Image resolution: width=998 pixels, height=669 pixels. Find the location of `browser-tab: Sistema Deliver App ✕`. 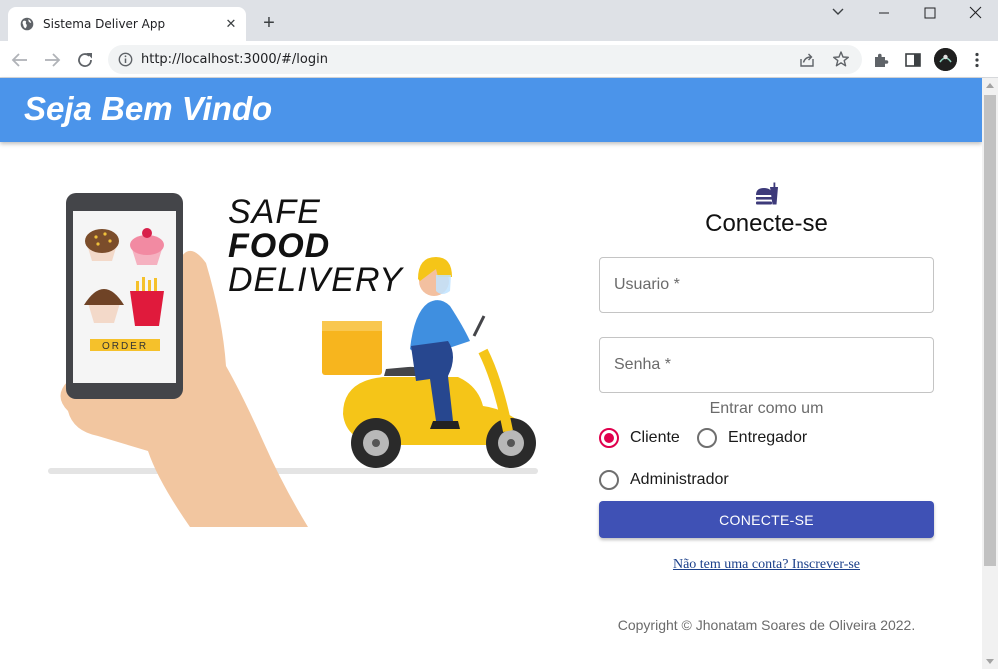

browser-tab: Sistema Deliver App ✕ is located at coordinates (127, 24).